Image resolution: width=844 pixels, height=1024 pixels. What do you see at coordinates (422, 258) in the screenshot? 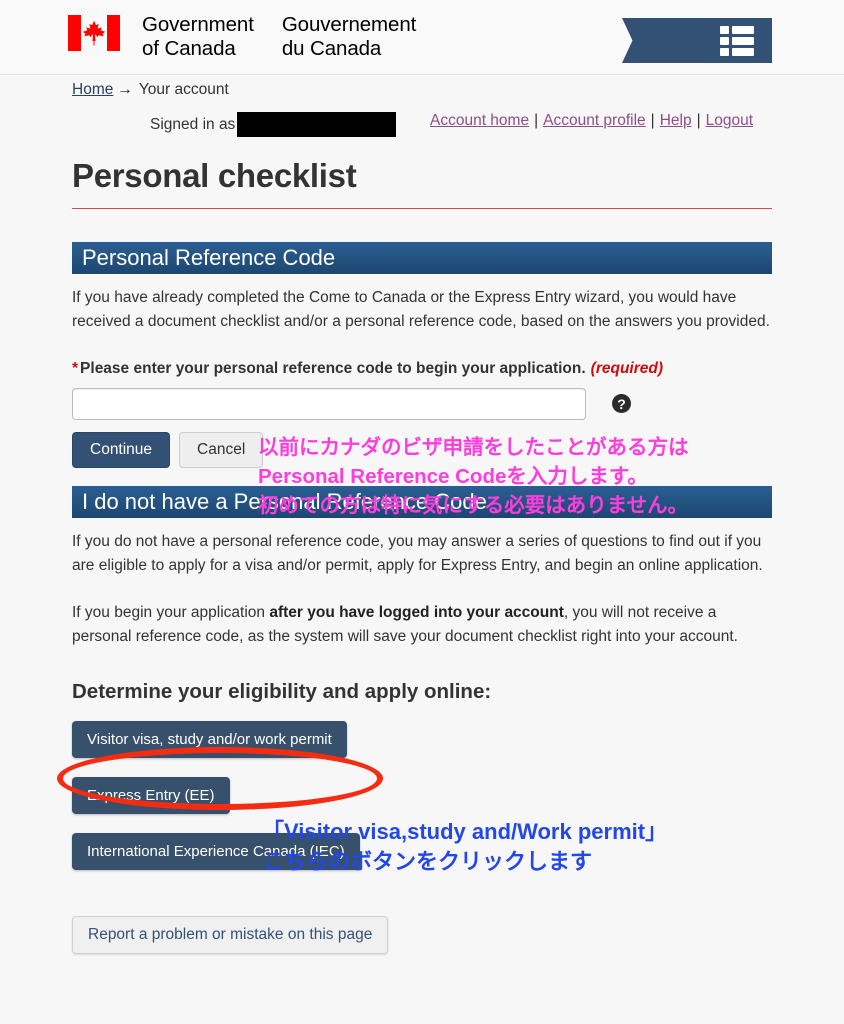
I see `section-banner-personal-reference-code: Personal Reference Code` at bounding box center [422, 258].